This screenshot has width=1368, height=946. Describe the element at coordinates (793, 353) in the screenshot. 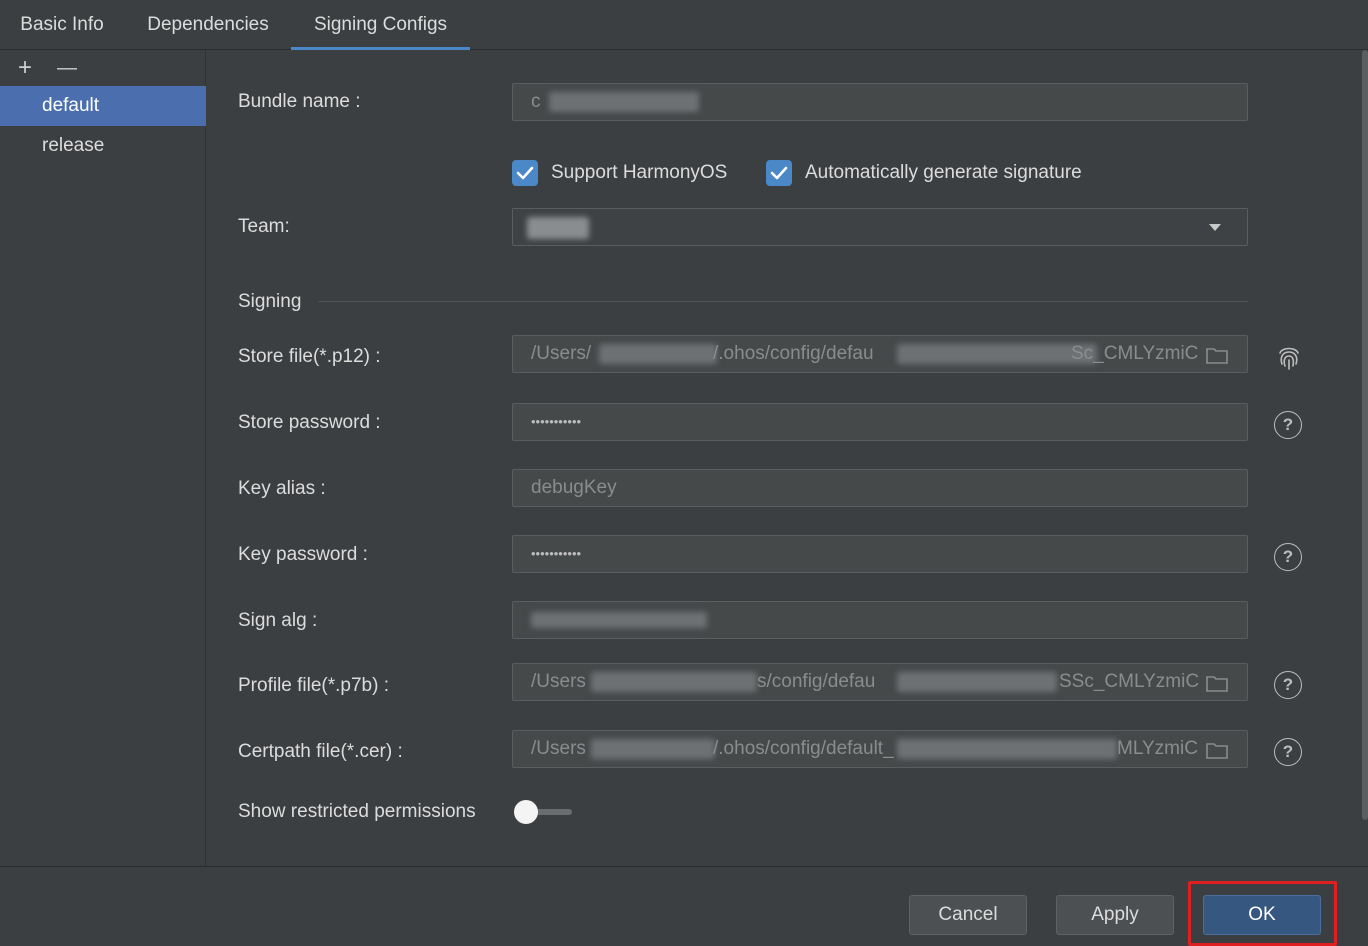

I see `store-file-path-middle: /.ohos/config/defau` at that location.